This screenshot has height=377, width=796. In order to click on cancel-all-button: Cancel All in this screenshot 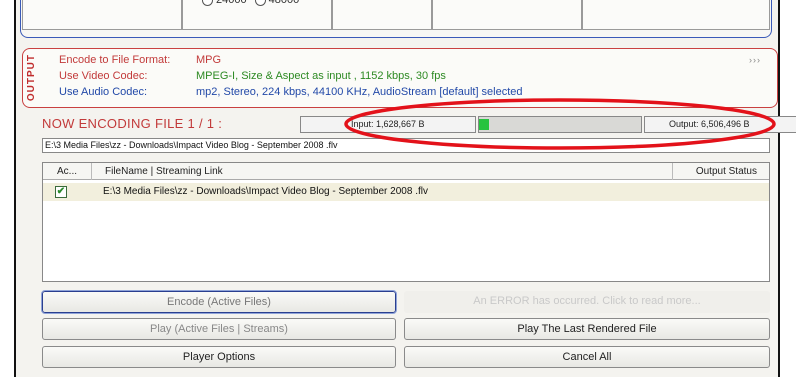, I will do `click(587, 357)`.